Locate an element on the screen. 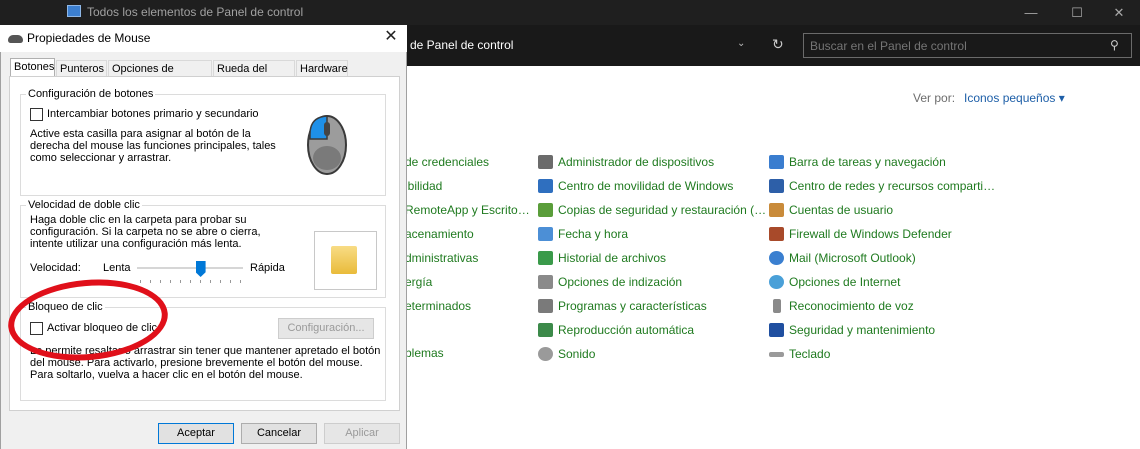 This screenshot has height=449, width=1140. folder-icon is located at coordinates (344, 260).